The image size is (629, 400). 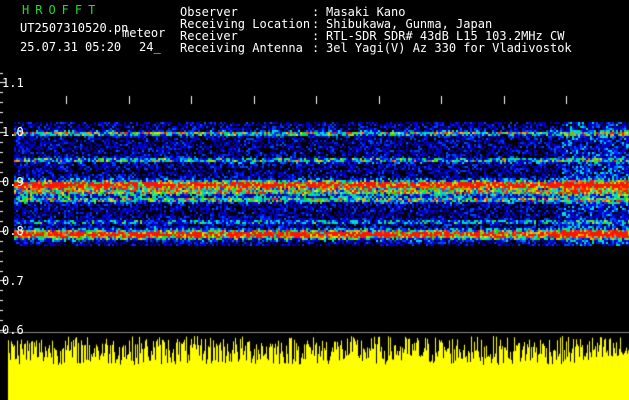 I want to click on mode-label: meteor, so click(x=144, y=33).